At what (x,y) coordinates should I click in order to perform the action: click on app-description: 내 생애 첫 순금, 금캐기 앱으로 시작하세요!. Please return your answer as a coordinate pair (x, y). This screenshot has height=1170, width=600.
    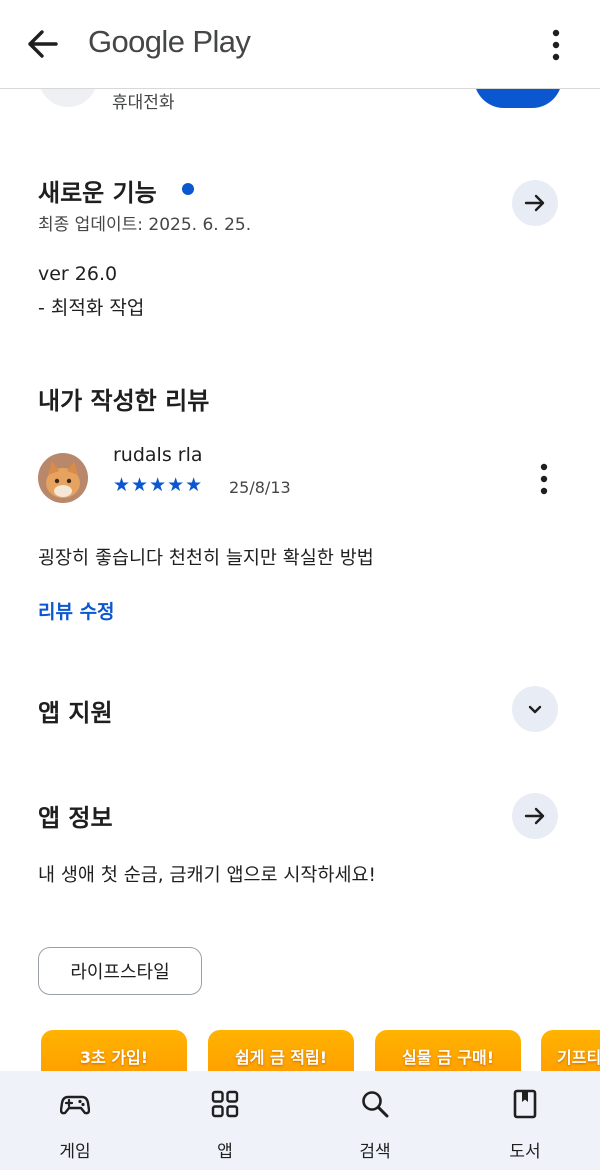
    Looking at the image, I should click on (207, 875).